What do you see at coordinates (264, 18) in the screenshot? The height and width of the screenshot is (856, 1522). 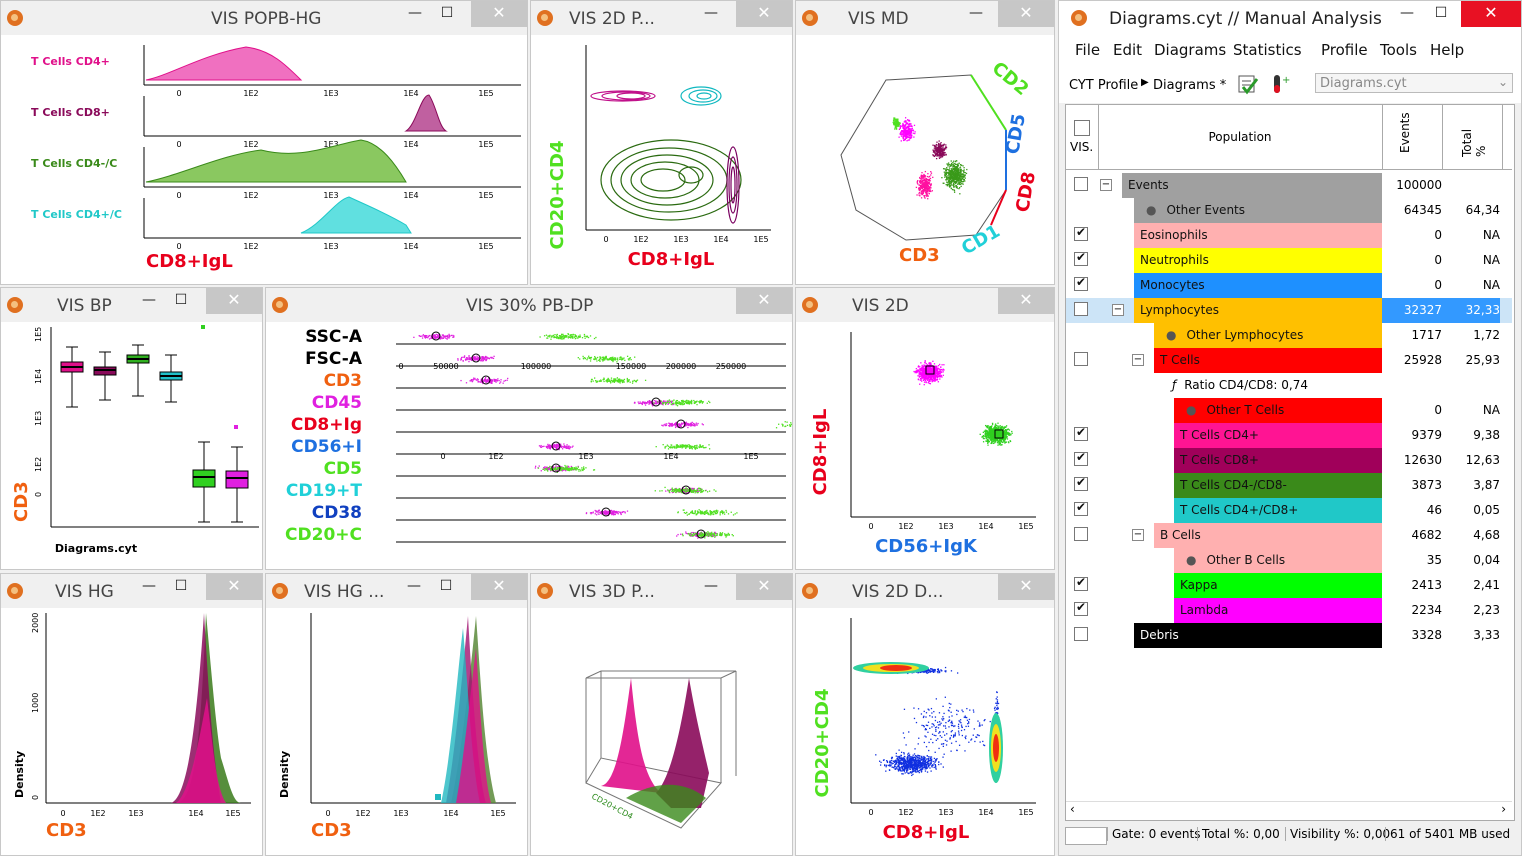 I see `title-bar: VIS POPB-HG — ☐ ✕` at bounding box center [264, 18].